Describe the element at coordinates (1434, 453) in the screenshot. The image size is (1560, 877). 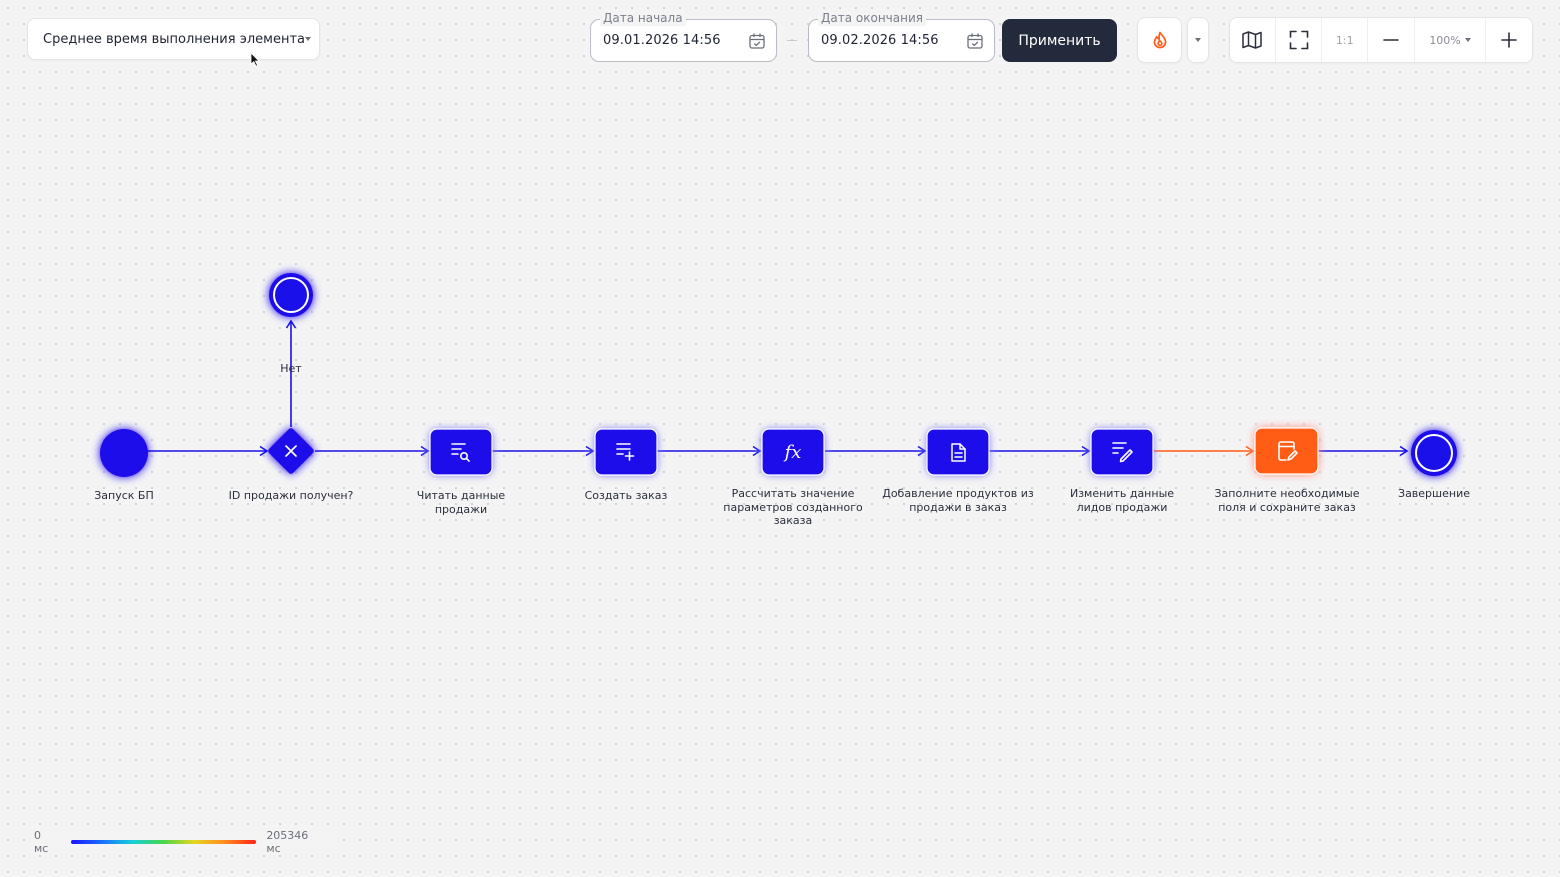
I see `end-event` at that location.